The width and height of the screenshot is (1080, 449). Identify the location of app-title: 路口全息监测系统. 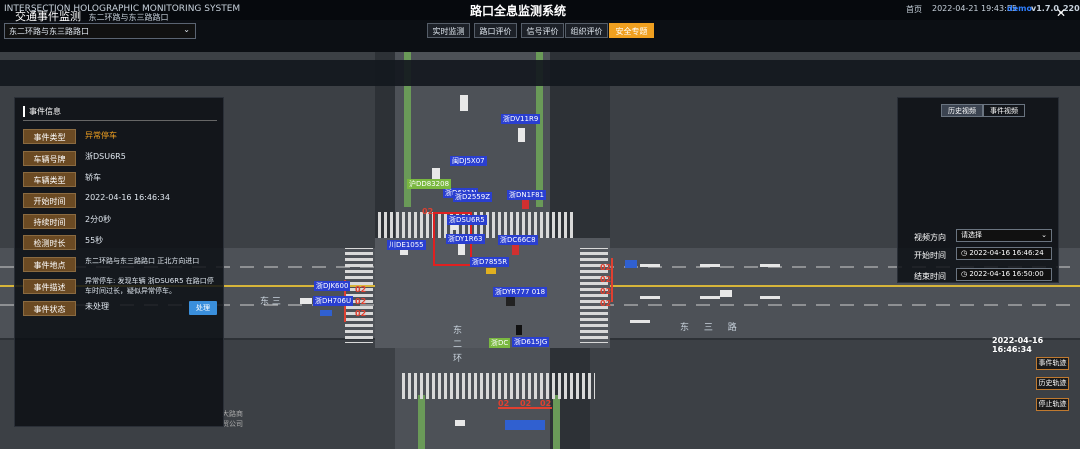
(518, 11).